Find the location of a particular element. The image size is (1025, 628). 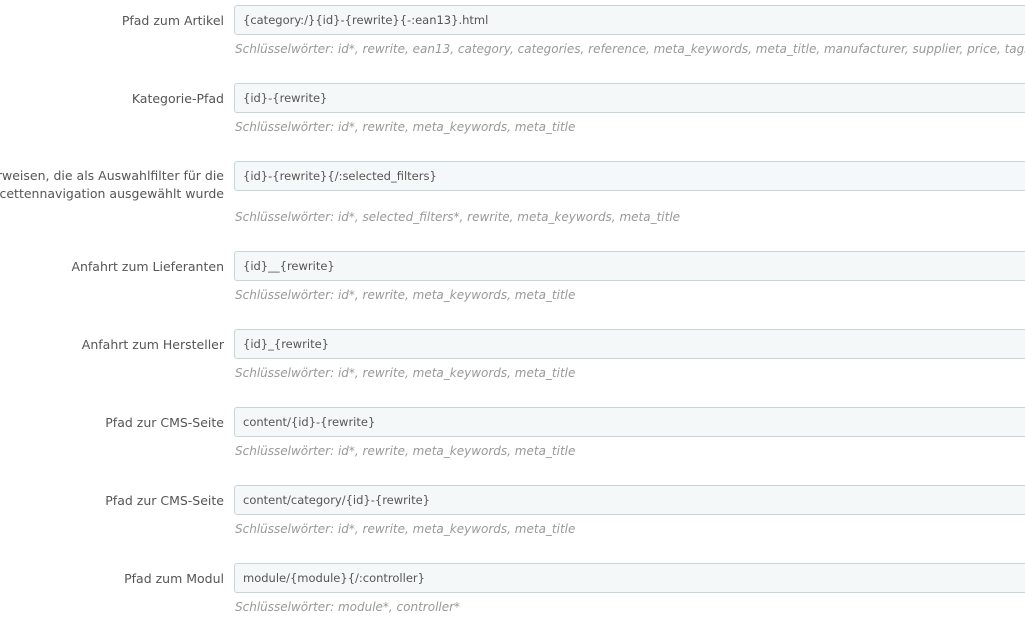

route-input-category is located at coordinates (629, 98).